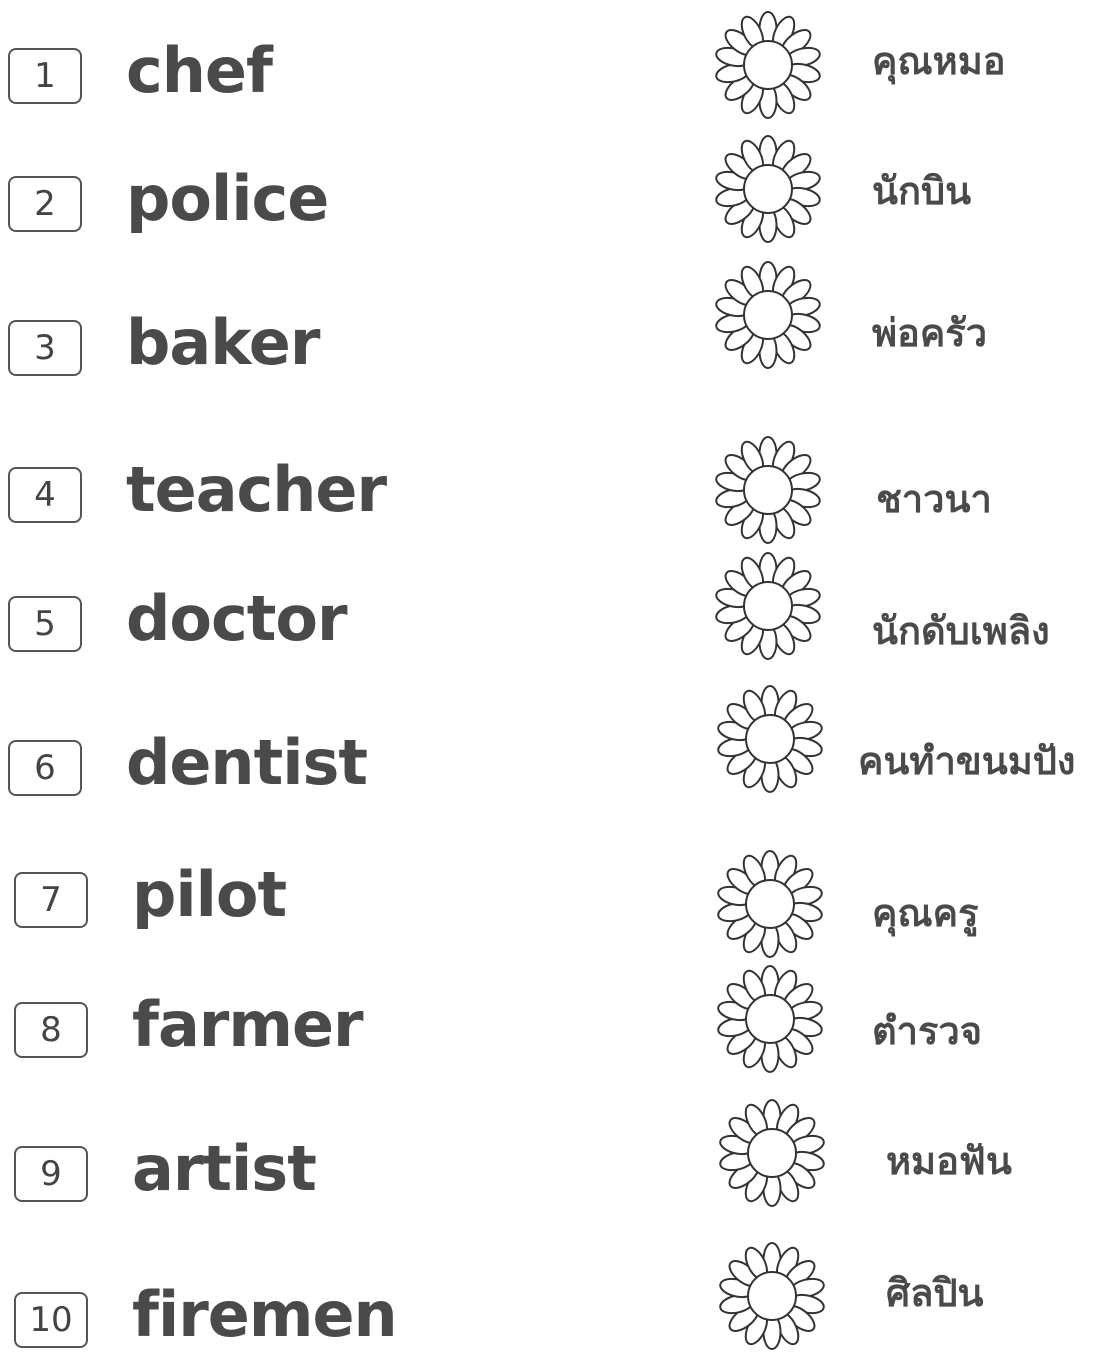 The image size is (1095, 1352). I want to click on thai-word: นักบิน, so click(922, 191).